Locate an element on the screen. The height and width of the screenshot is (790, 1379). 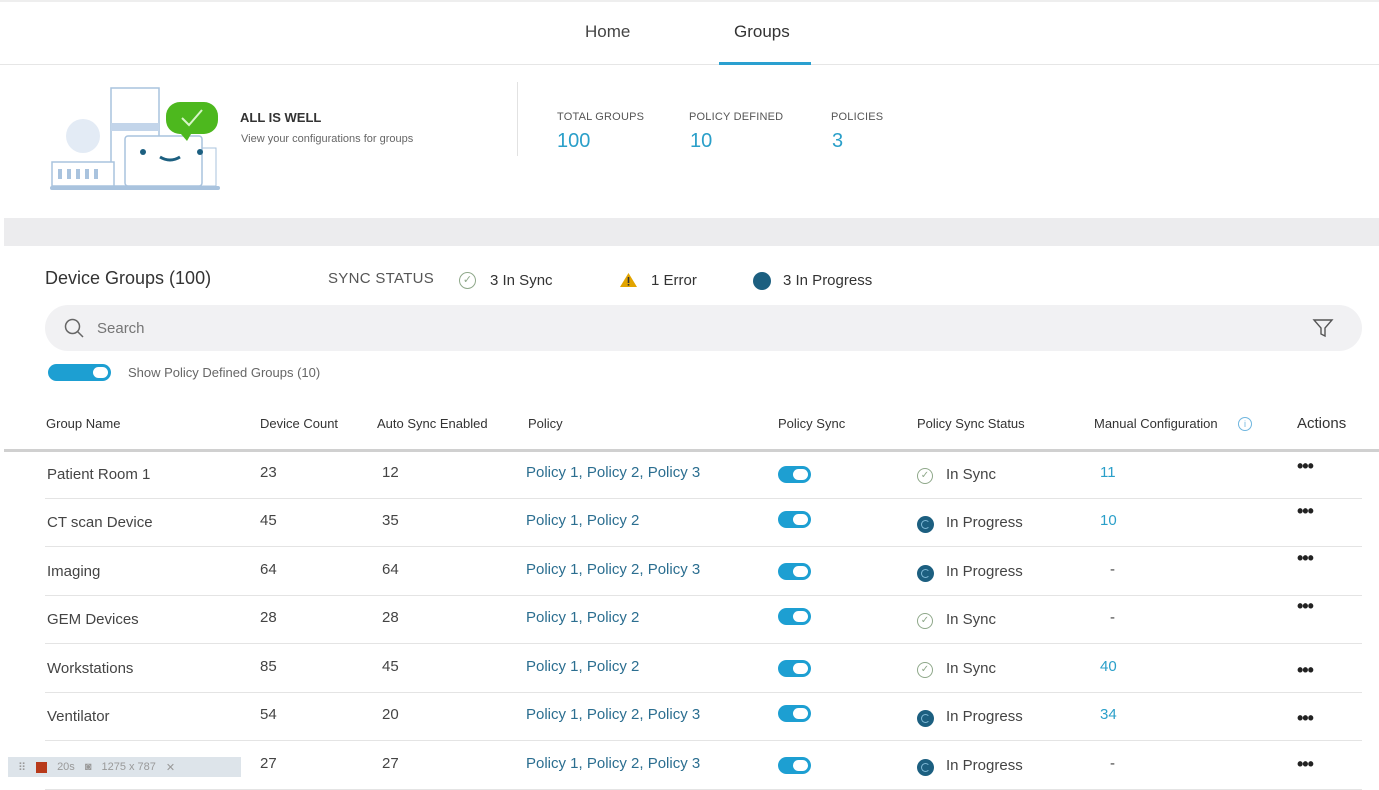
group-name: Ventilator is located at coordinates (78, 716).